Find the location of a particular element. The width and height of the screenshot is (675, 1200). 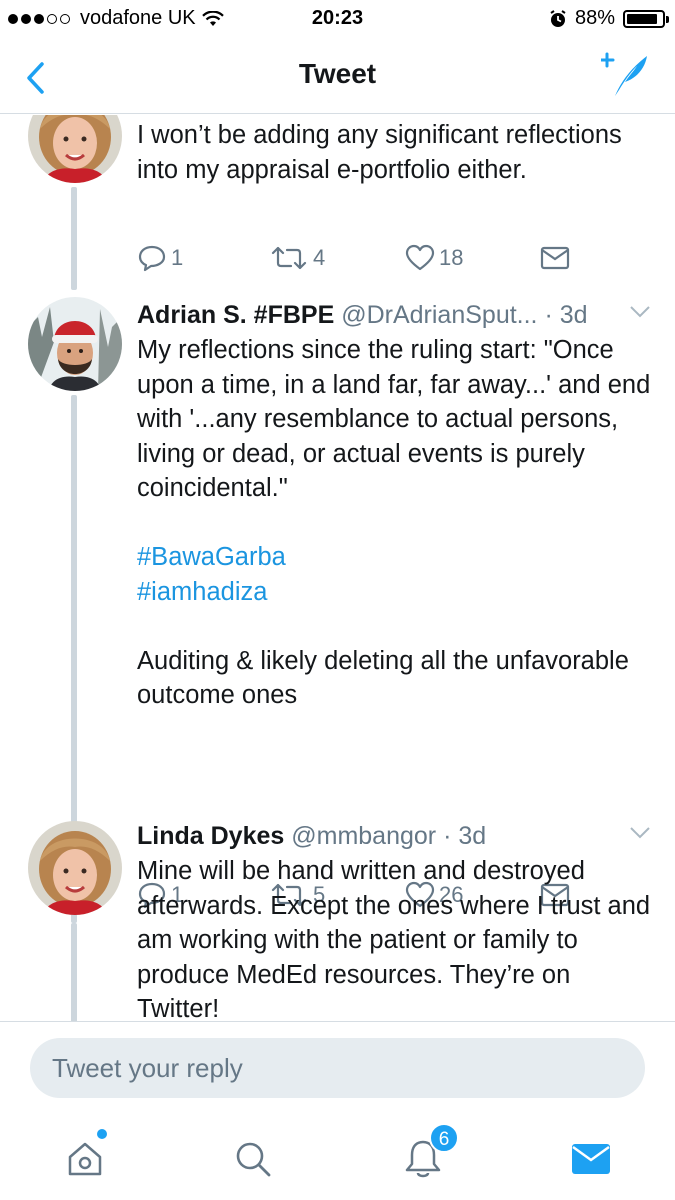

status-right: 88% is located at coordinates (609, 18).